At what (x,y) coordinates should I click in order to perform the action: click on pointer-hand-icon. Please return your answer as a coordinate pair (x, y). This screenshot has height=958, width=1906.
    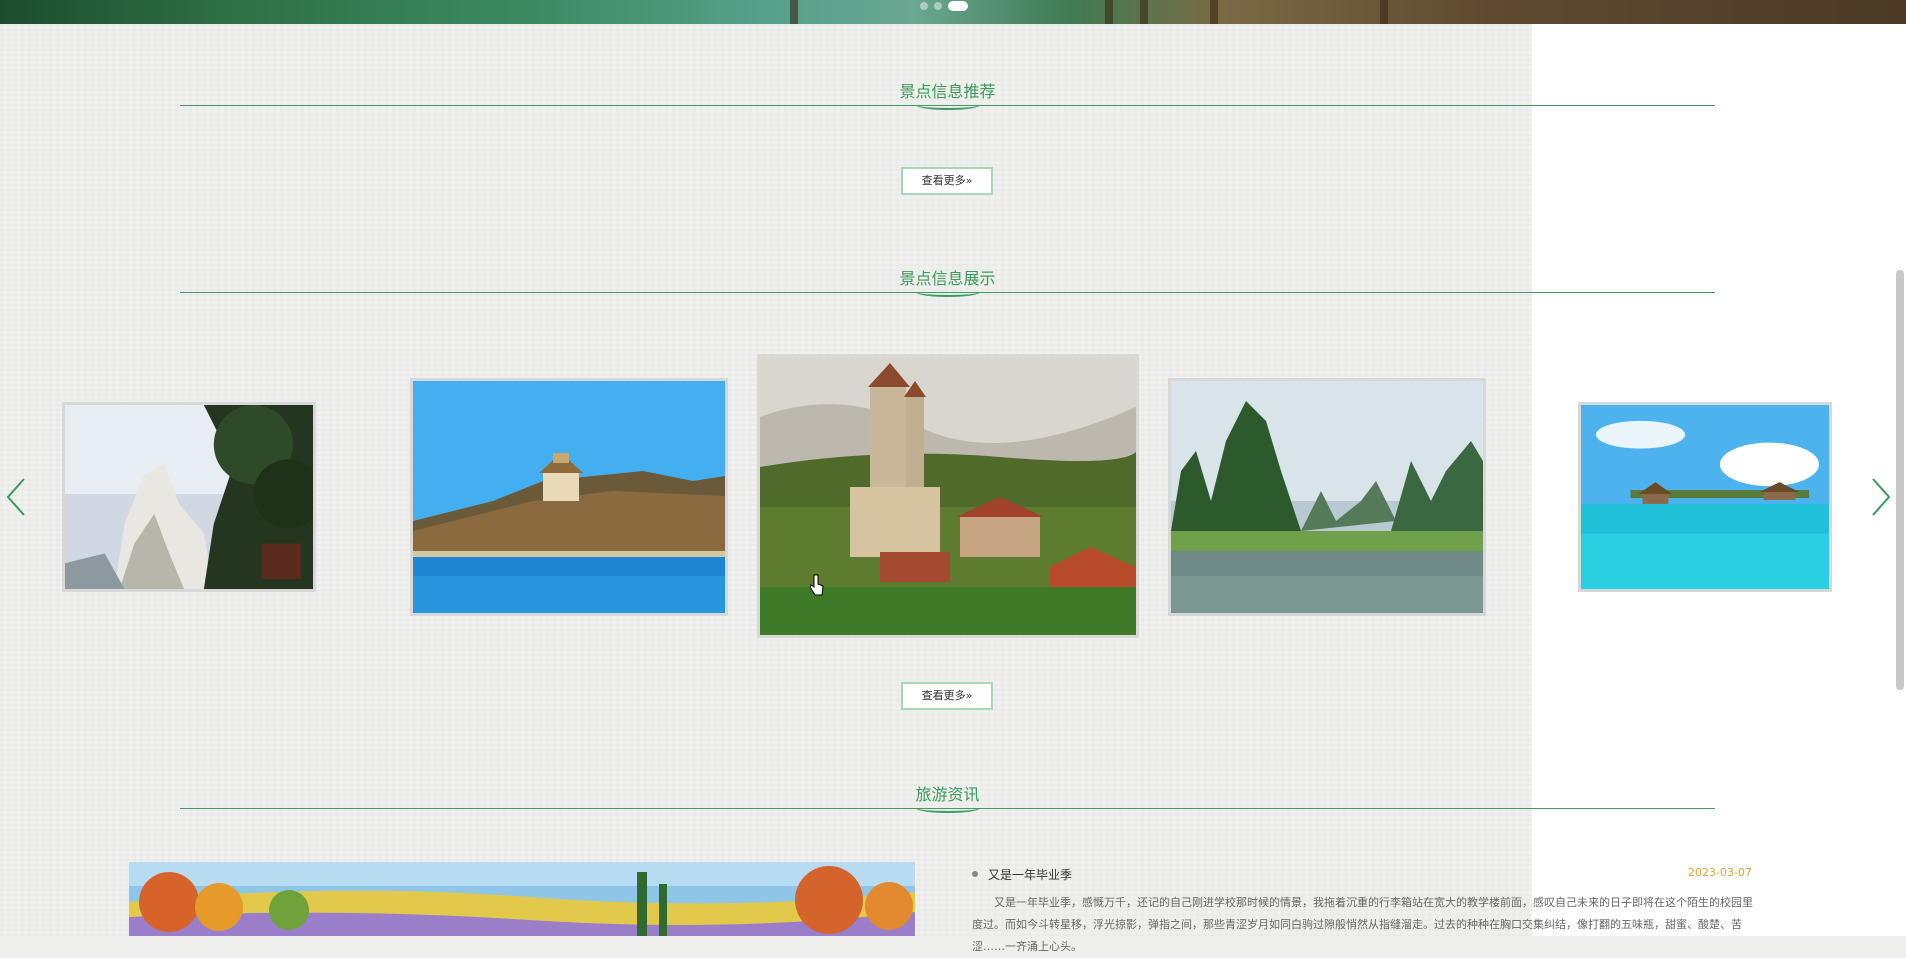
    Looking at the image, I should click on (817, 585).